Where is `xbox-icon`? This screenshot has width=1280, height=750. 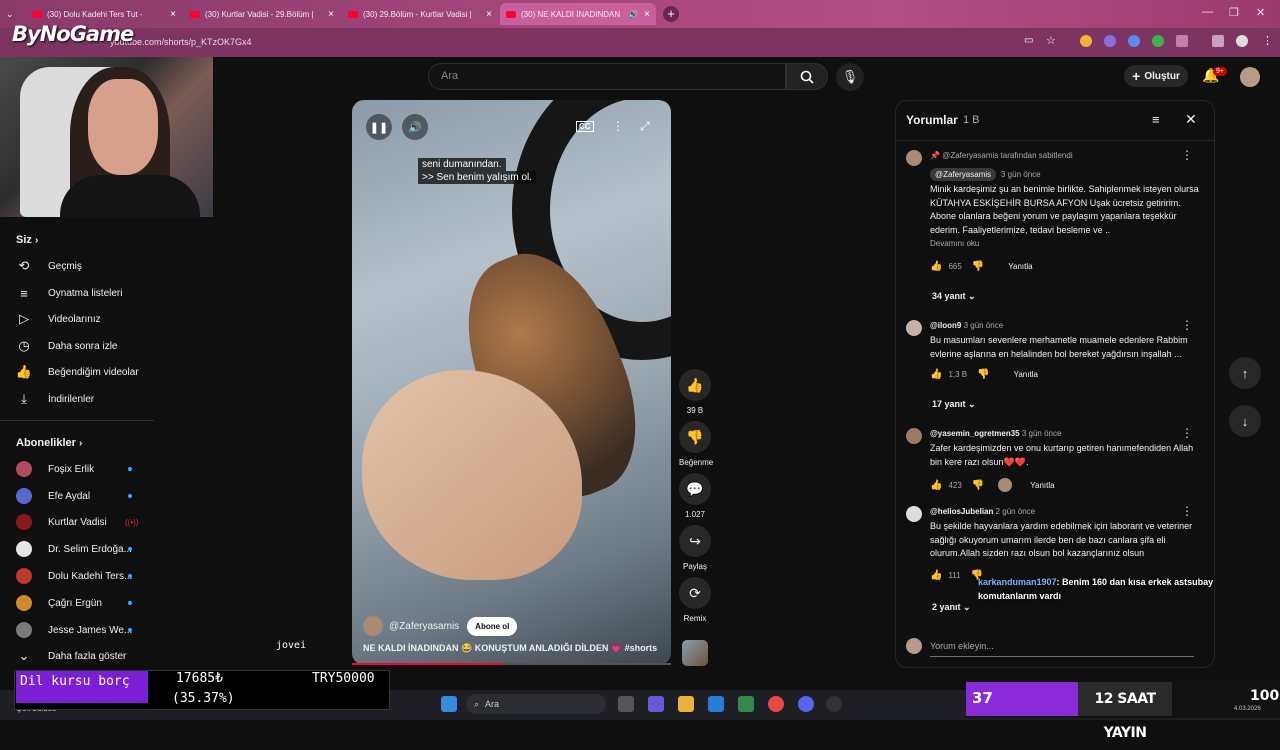
xbox-icon is located at coordinates (746, 704).